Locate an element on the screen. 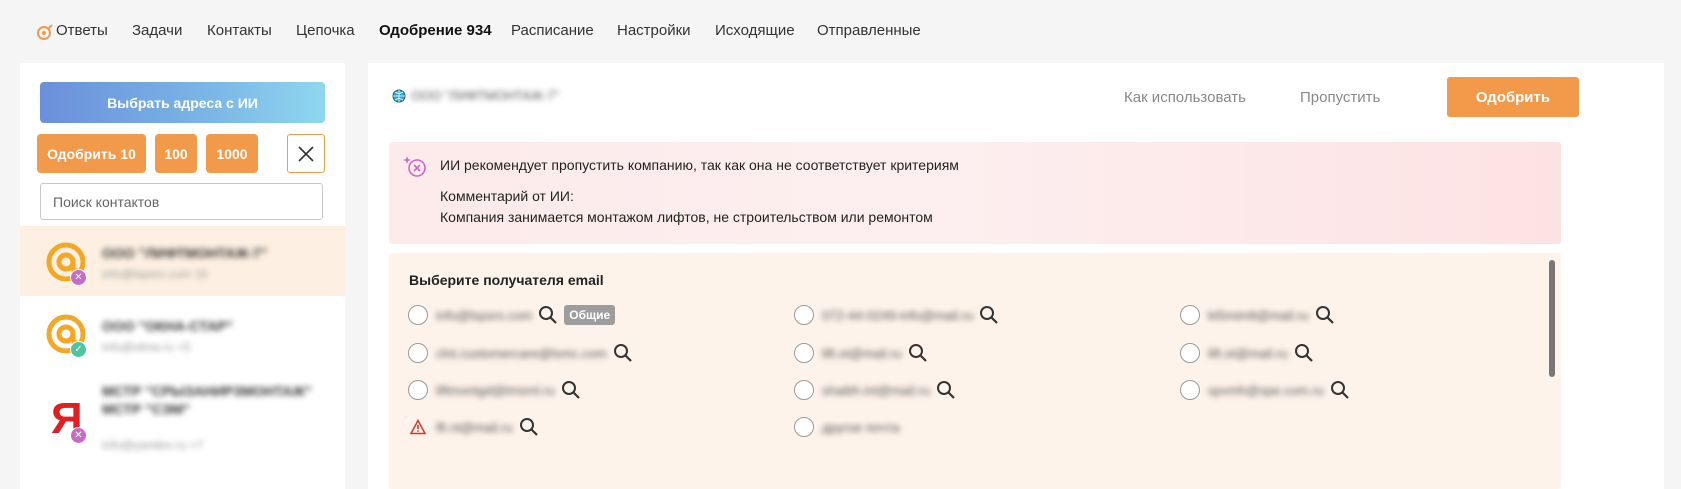  email-address: lft.nt@mail.ru is located at coordinates (474, 427).